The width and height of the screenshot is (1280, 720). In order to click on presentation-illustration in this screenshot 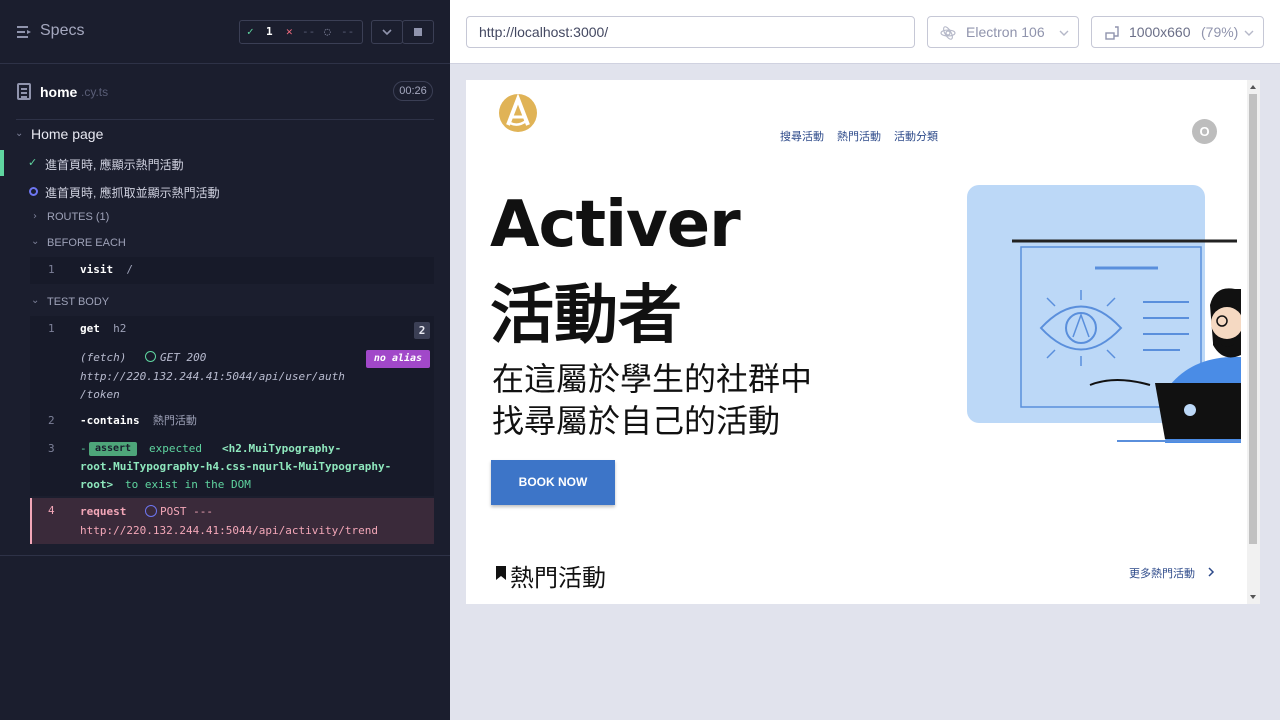, I will do `click(1104, 314)`.